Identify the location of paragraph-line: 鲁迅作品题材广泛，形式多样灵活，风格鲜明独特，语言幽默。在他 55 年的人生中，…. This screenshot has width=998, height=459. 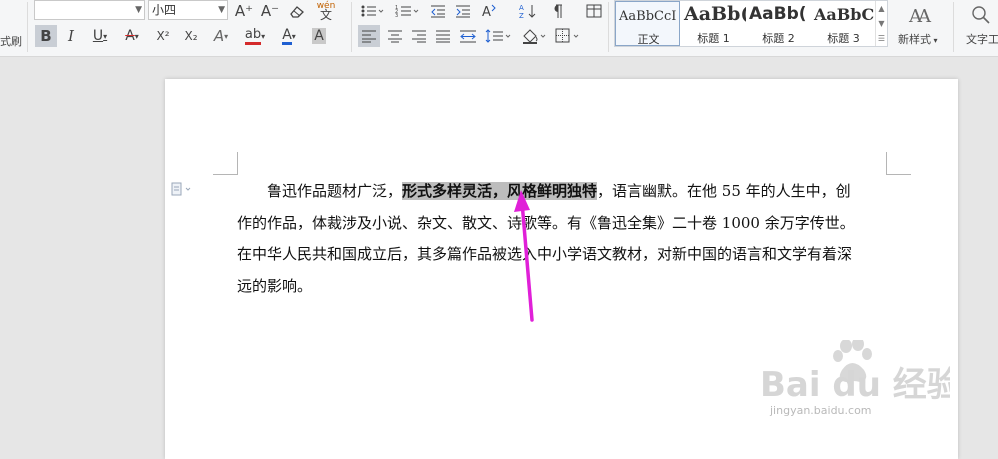
(561, 192).